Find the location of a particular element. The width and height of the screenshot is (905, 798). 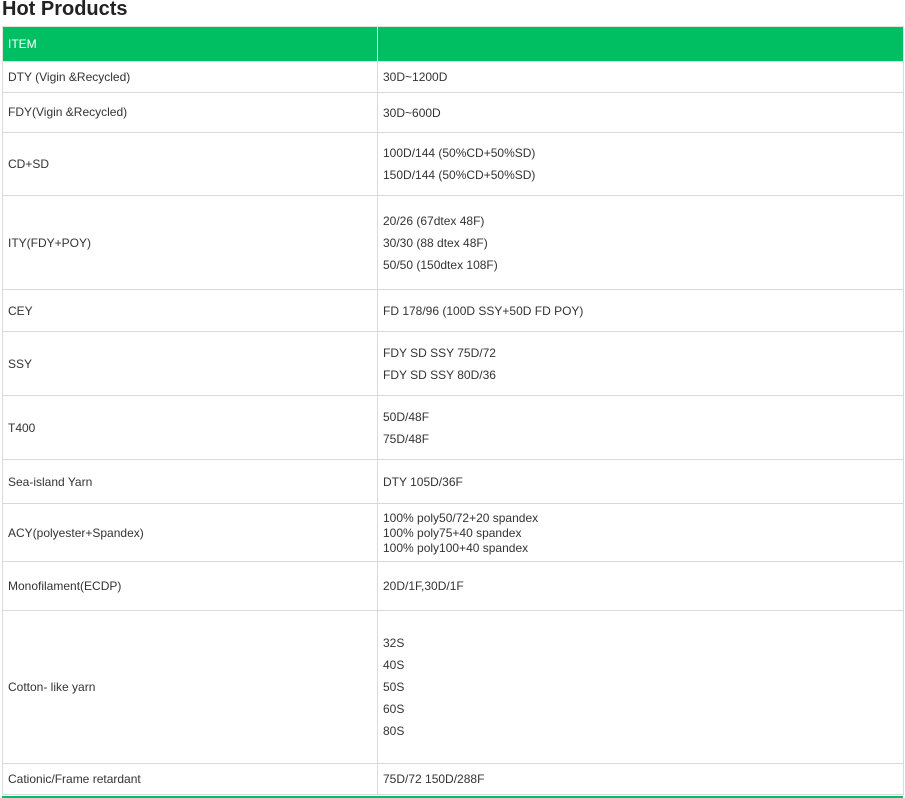

header-item: ITEM is located at coordinates (190, 44).